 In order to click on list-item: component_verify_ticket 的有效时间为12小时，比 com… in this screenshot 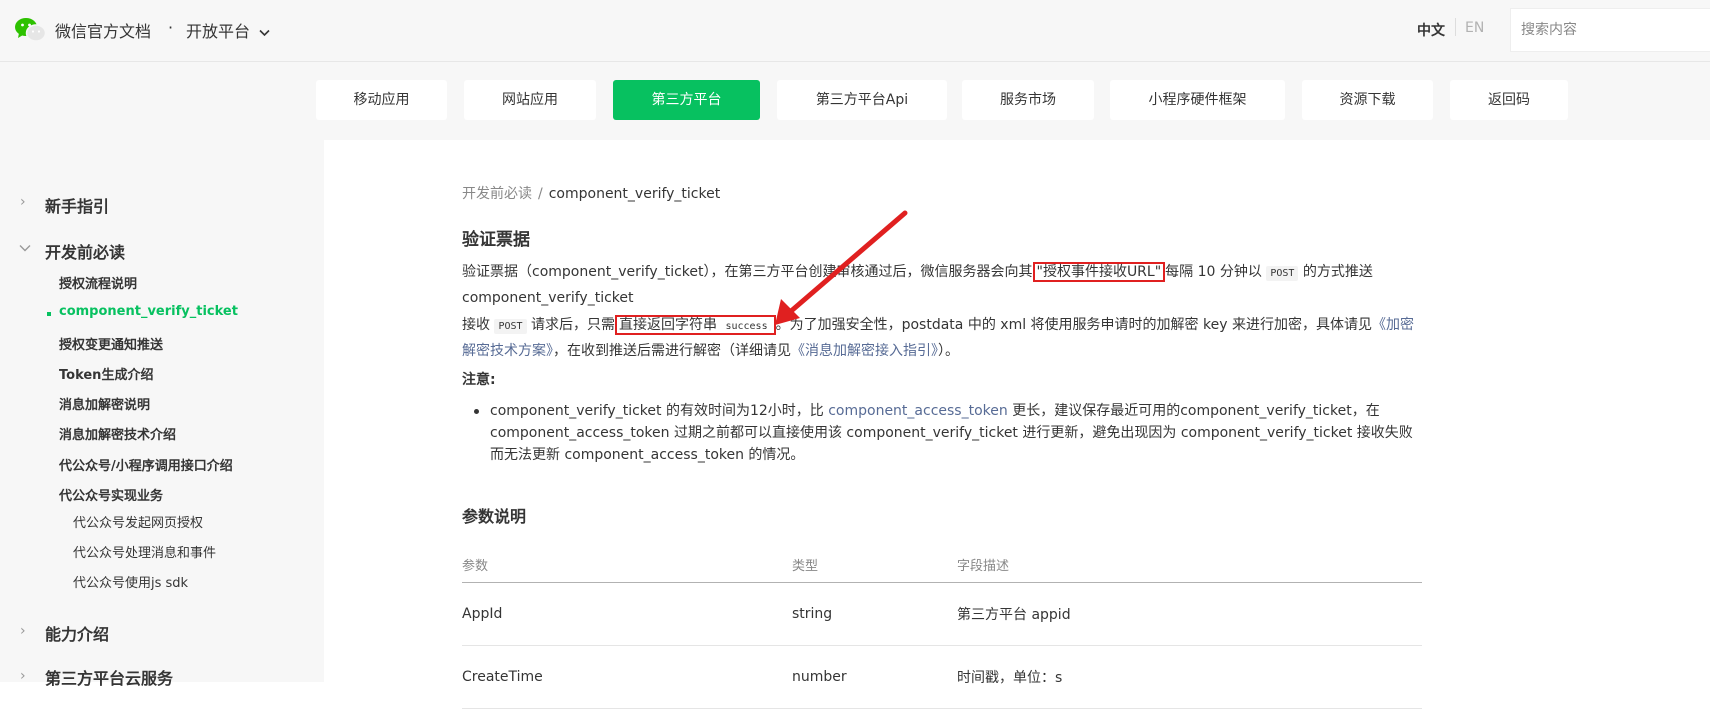, I will do `click(948, 433)`.